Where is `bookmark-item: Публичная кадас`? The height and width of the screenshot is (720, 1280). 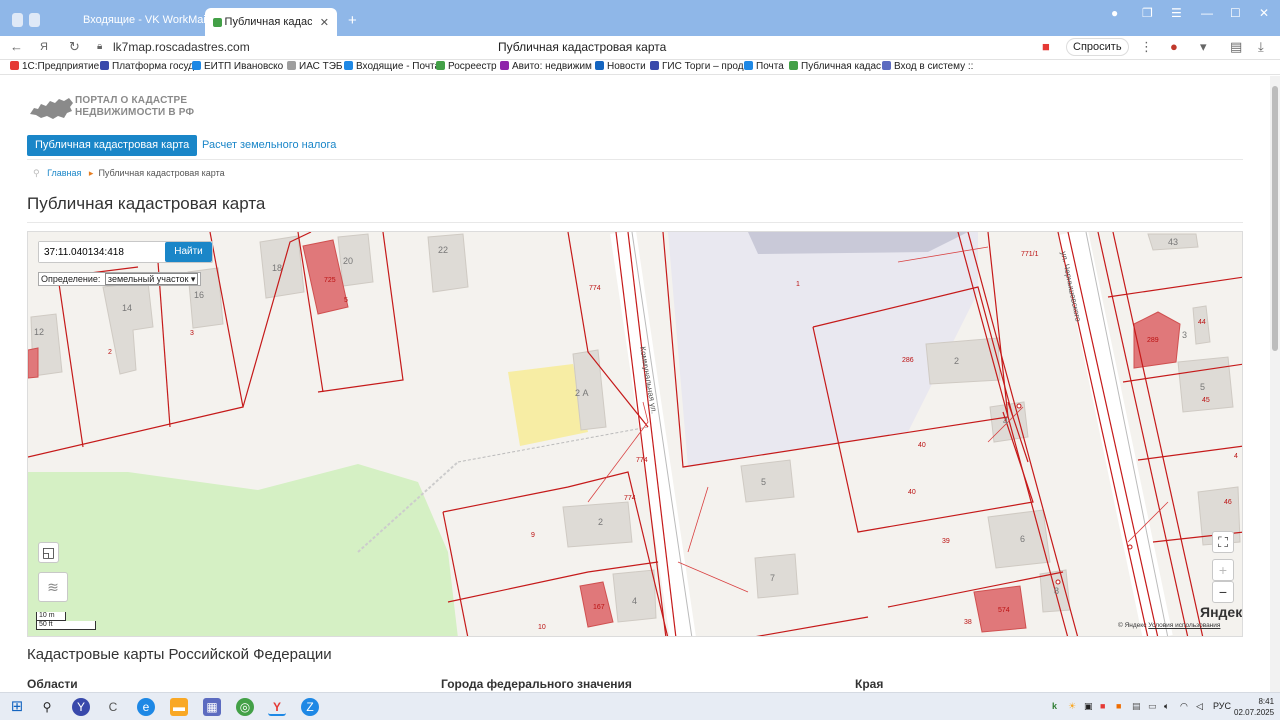 bookmark-item: Публичная кадас is located at coordinates (835, 66).